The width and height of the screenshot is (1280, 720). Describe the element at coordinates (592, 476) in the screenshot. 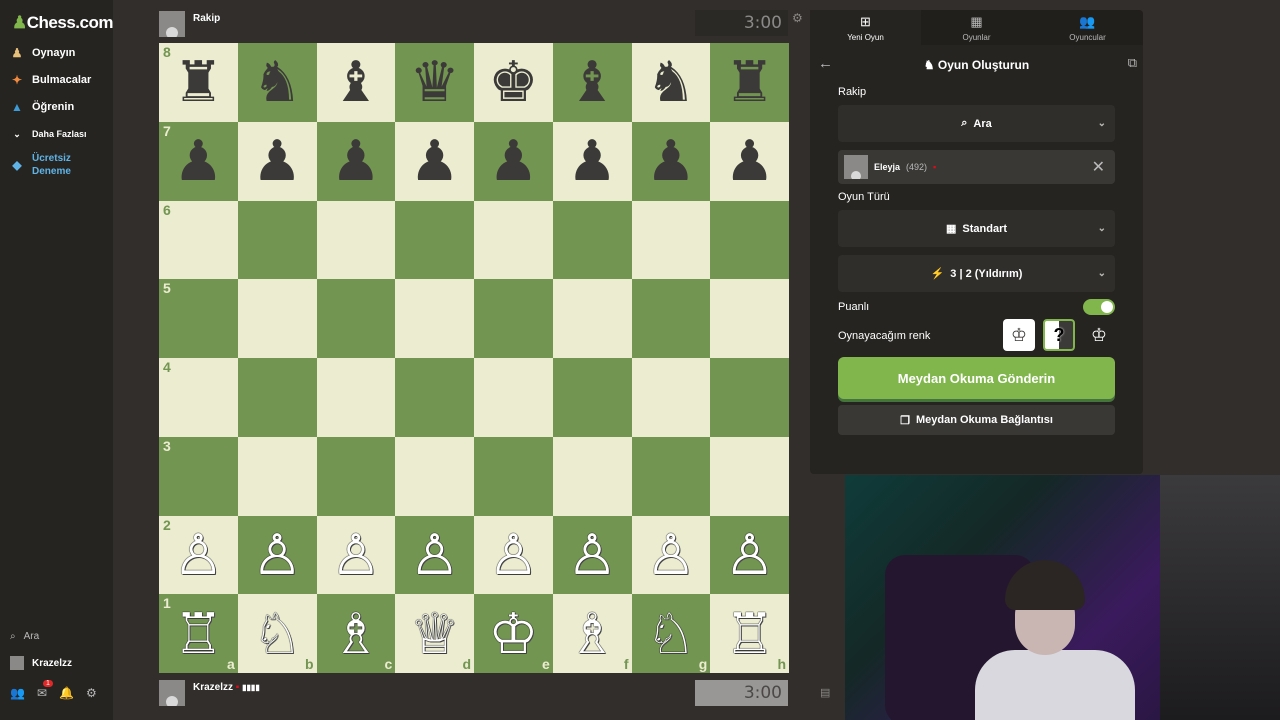

I see `square-f3` at that location.